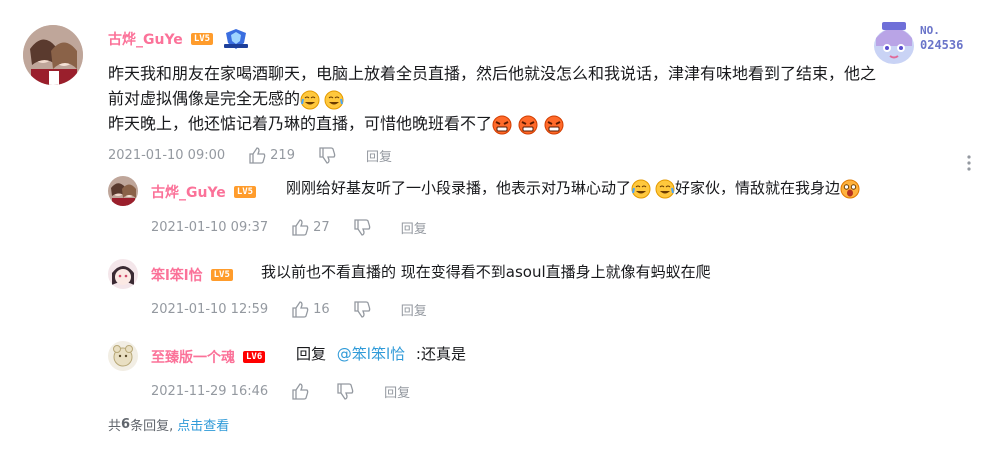  Describe the element at coordinates (850, 189) in the screenshot. I see `shocked-emoji-icon` at that location.